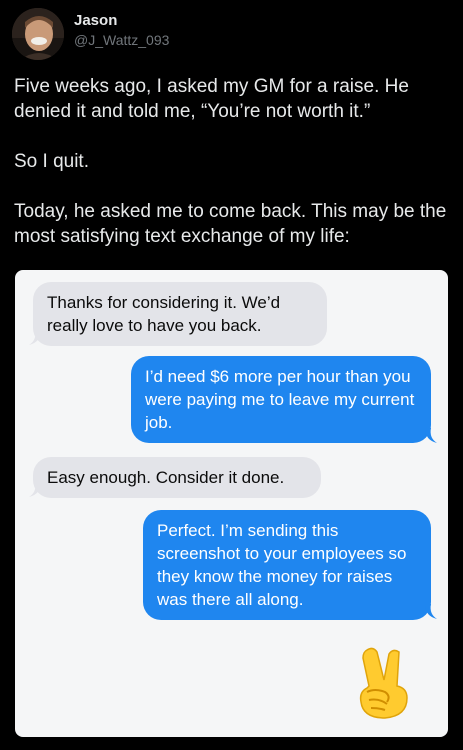  I want to click on victory-hand-emoji-icon, so click(383, 683).